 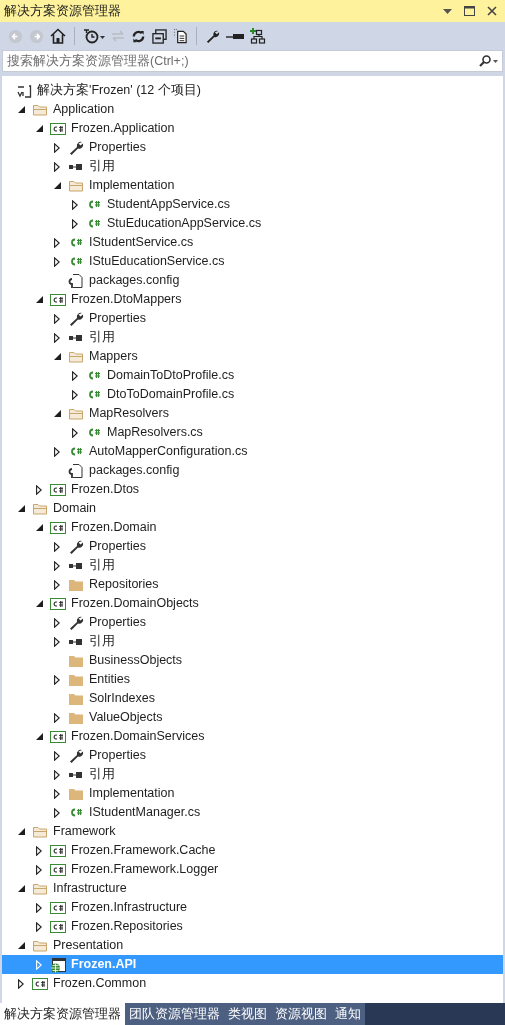 What do you see at coordinates (252, 261) in the screenshot?
I see `tree-item: IStuEducationService.cs` at bounding box center [252, 261].